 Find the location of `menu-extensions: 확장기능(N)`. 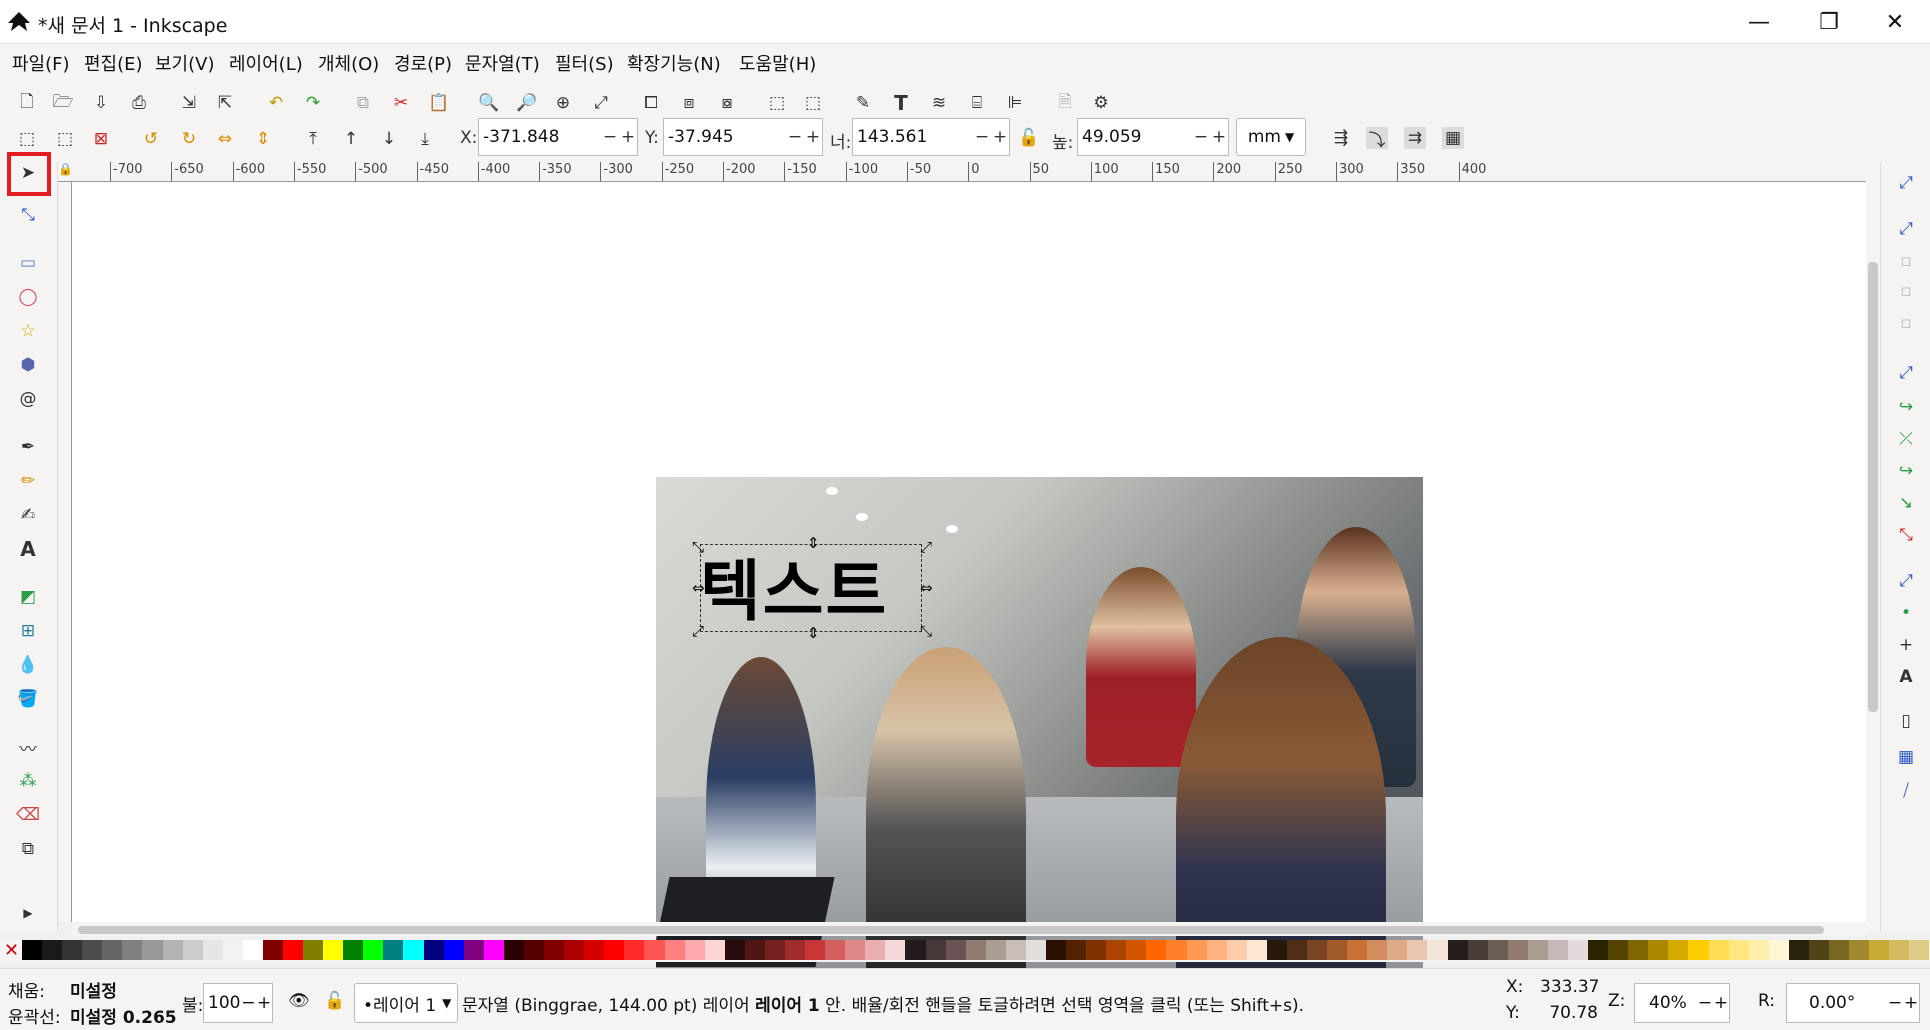

menu-extensions: 확장기능(N) is located at coordinates (674, 63).